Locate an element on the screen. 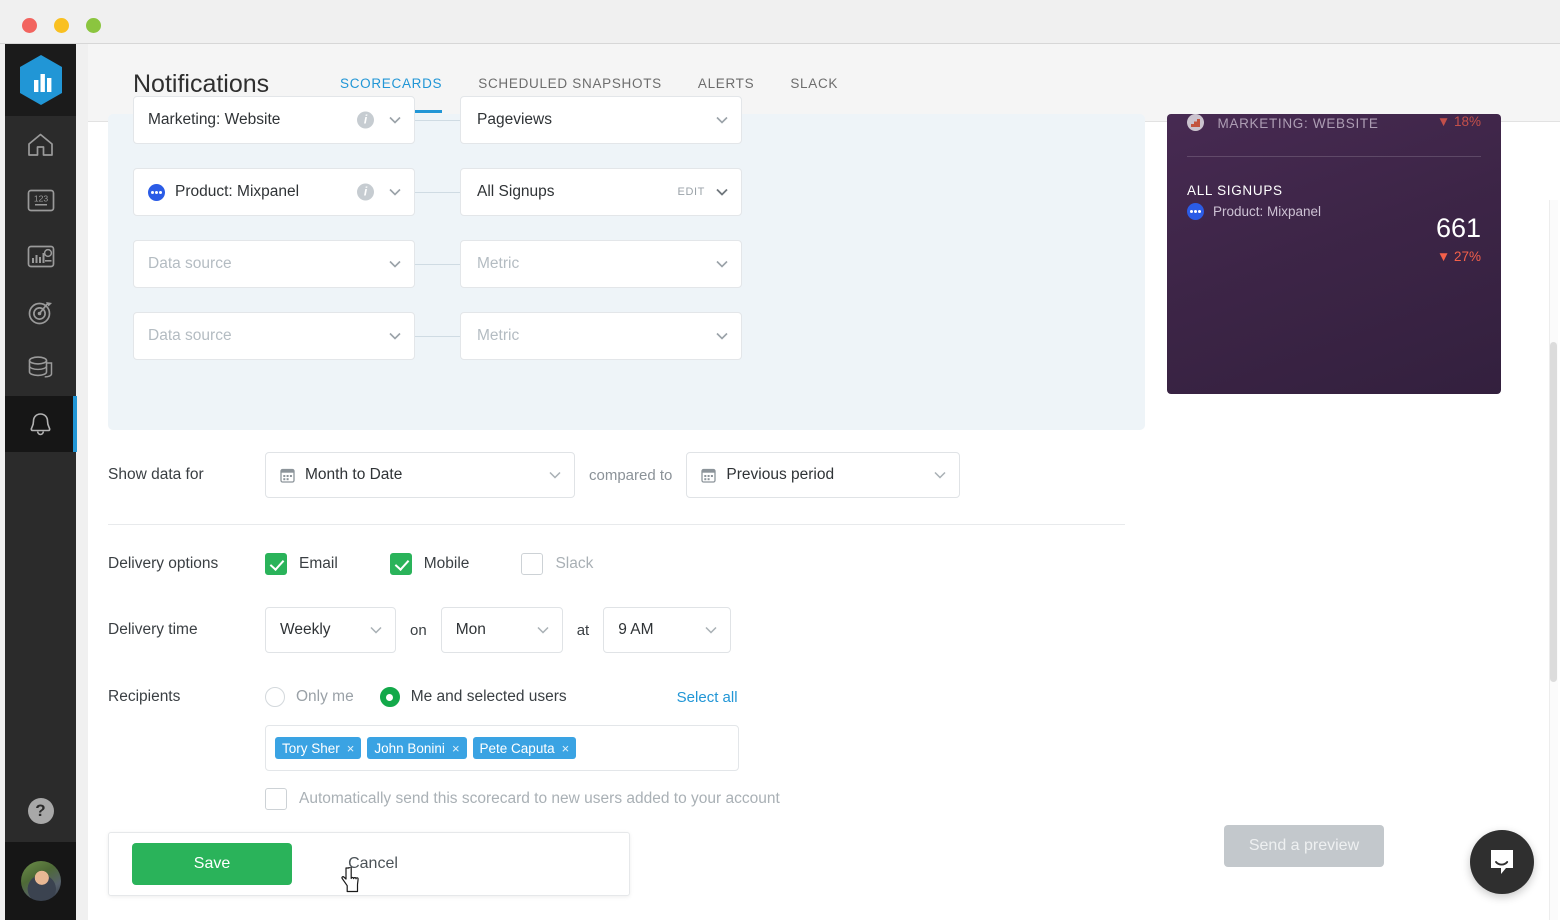 This screenshot has height=920, width=1560. select-all-link: Select all is located at coordinates (707, 697).